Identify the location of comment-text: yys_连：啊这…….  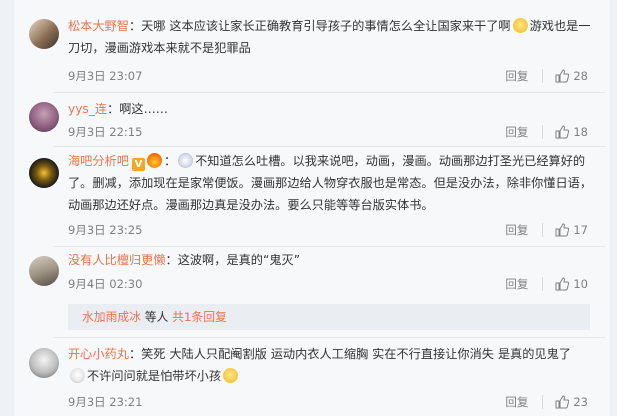
(118, 109).